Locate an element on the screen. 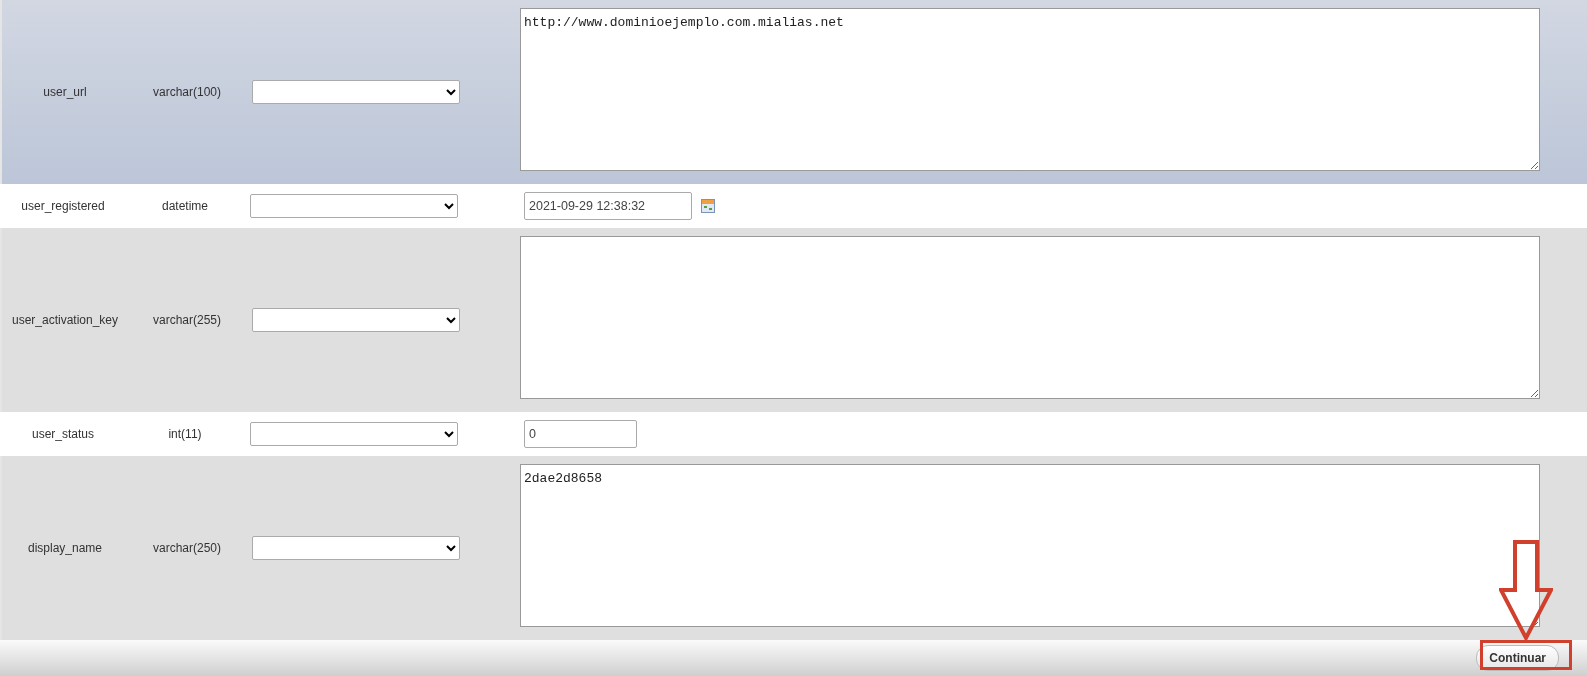 This screenshot has height=676, width=1587. column-name: display_name is located at coordinates (64, 548).